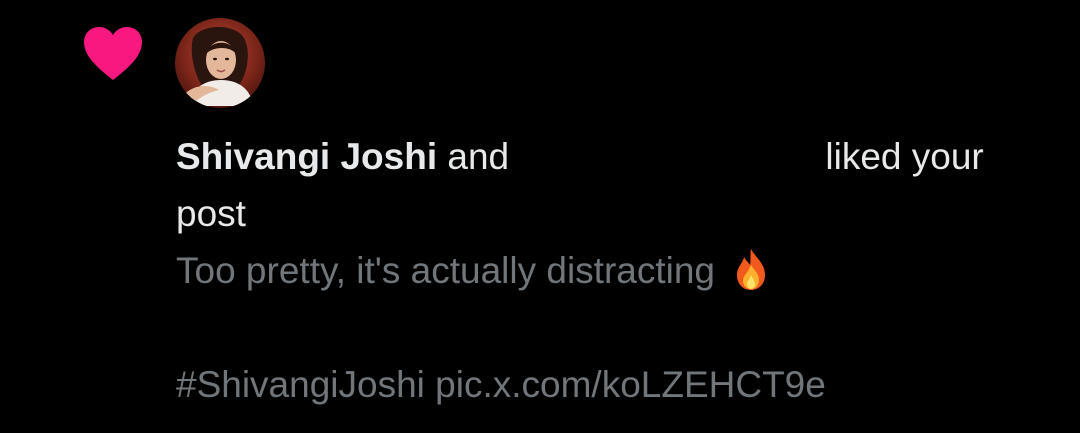 The width and height of the screenshot is (1080, 433). I want to click on actor-name: Shivangi Joshi, so click(306, 156).